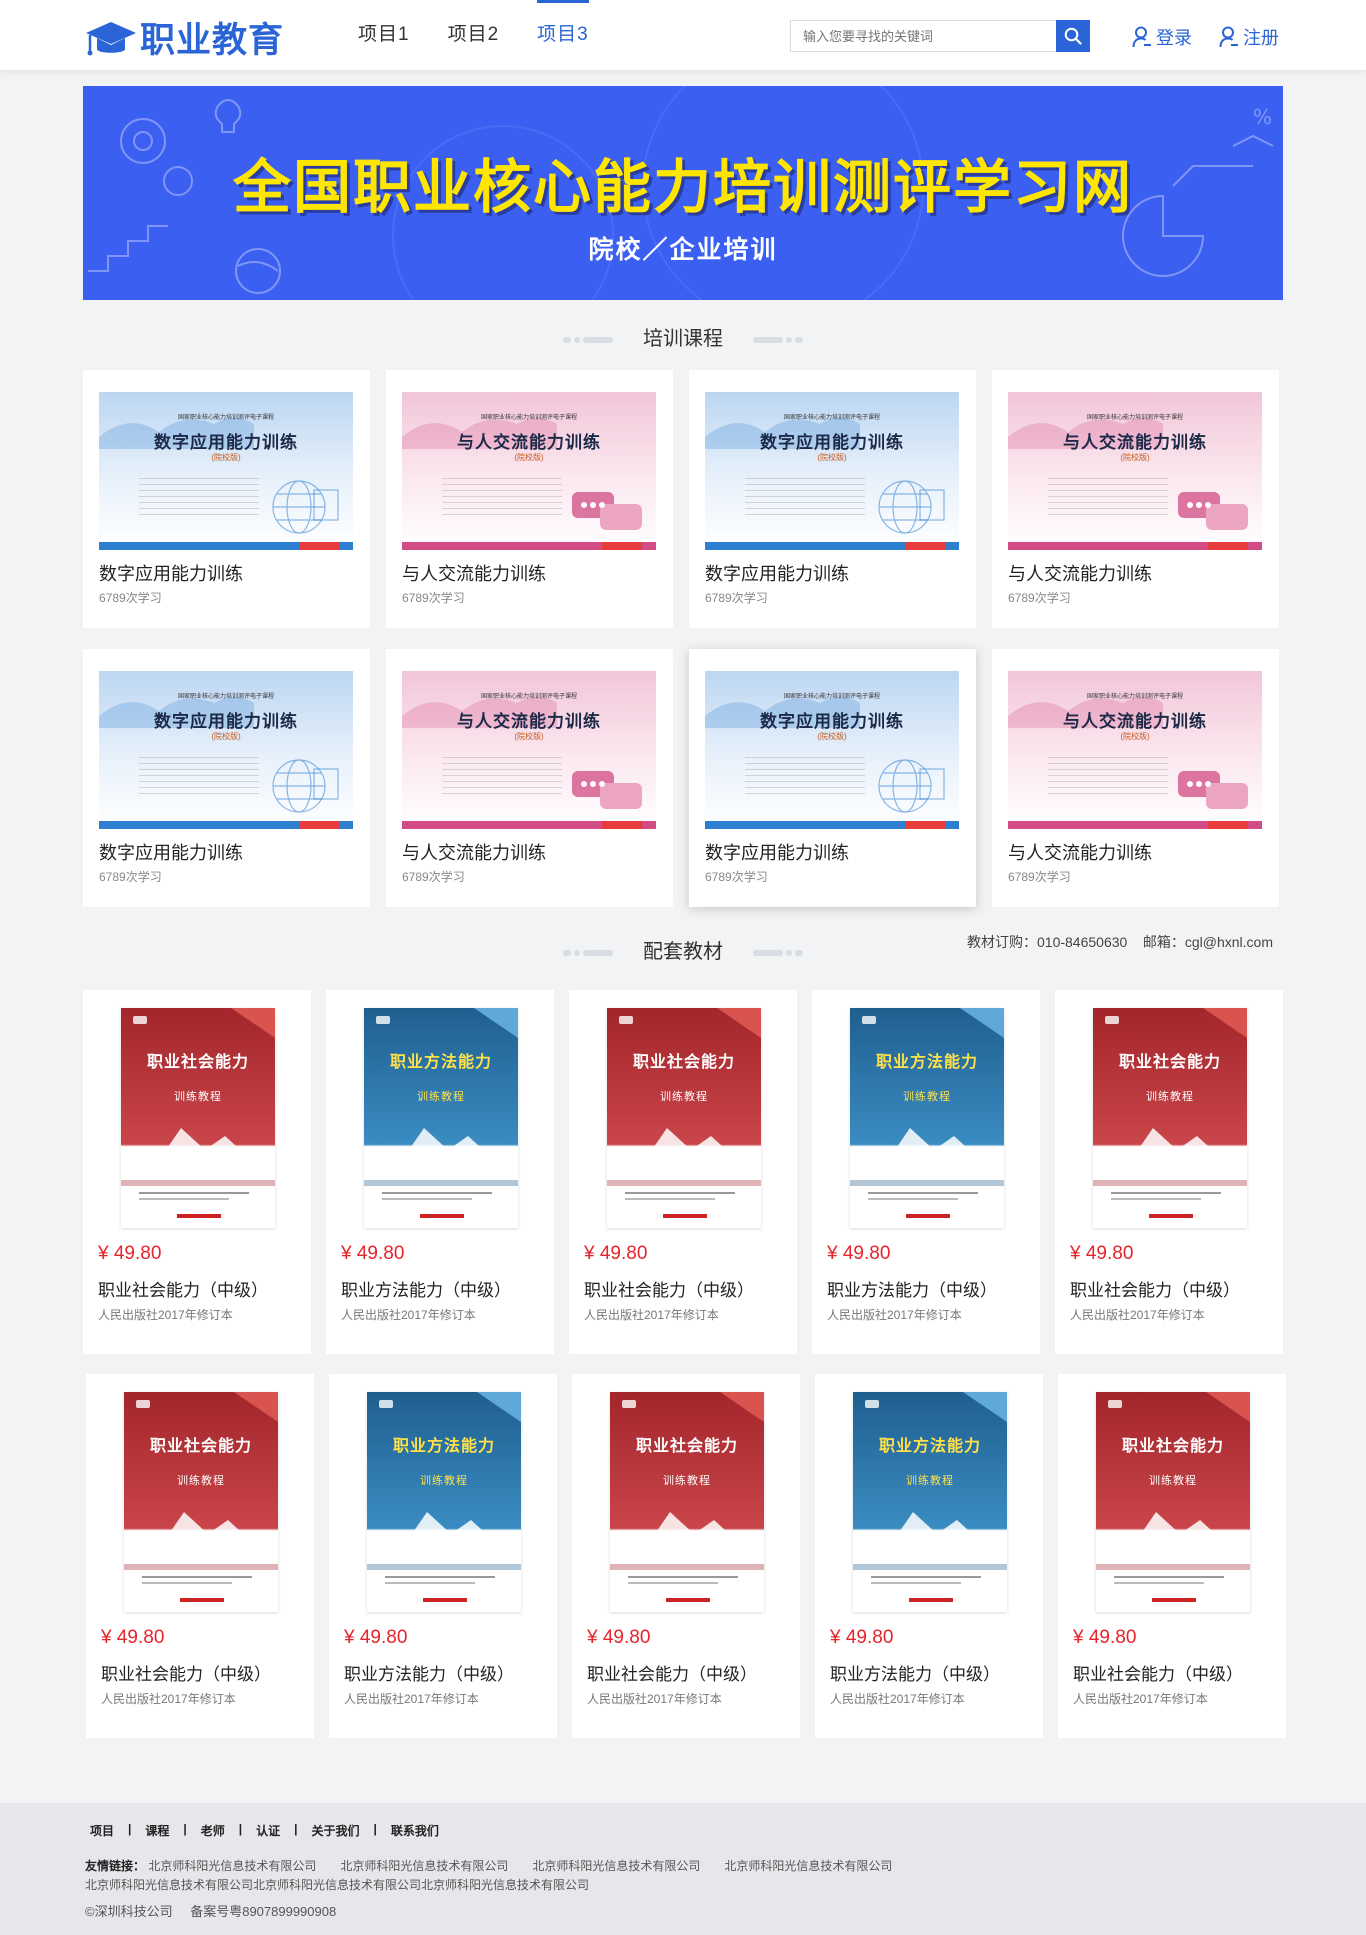  Describe the element at coordinates (683, 193) in the screenshot. I see `hero-banner: % 全国职业核心能力培训测评学习网 院校／企业培训` at that location.